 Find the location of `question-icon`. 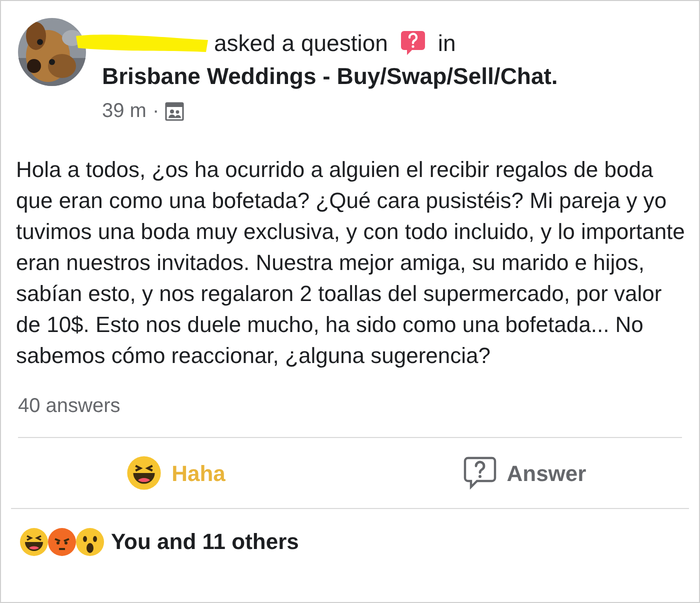

question-icon is located at coordinates (413, 43).